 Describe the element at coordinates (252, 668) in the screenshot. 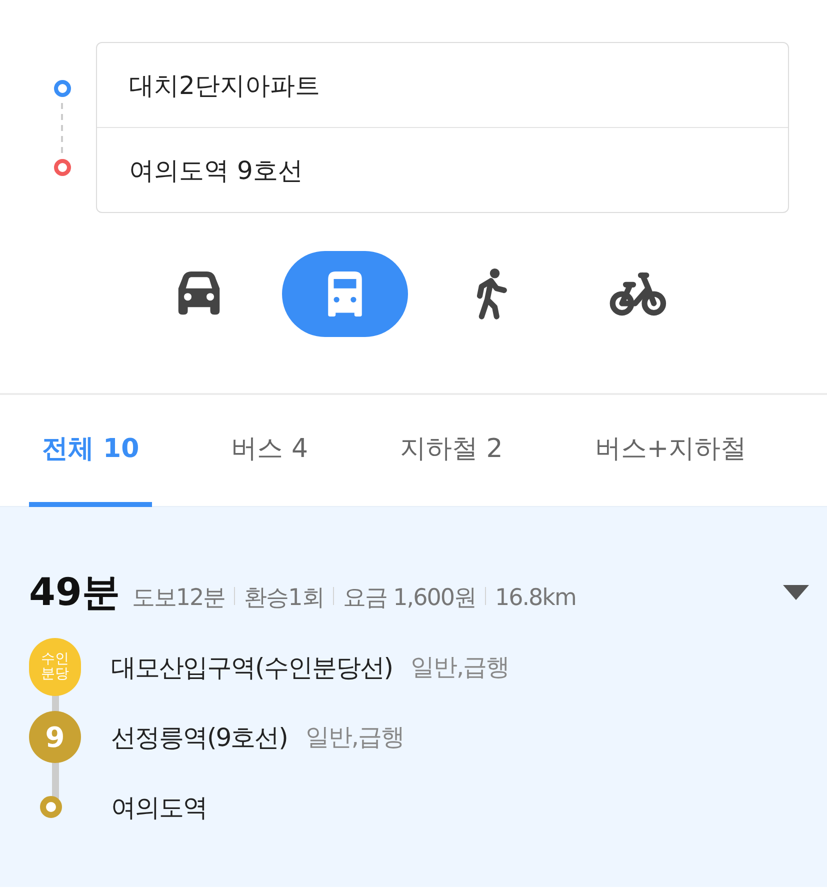

I see `station-name: 대모산입구역(수인분당선)` at that location.